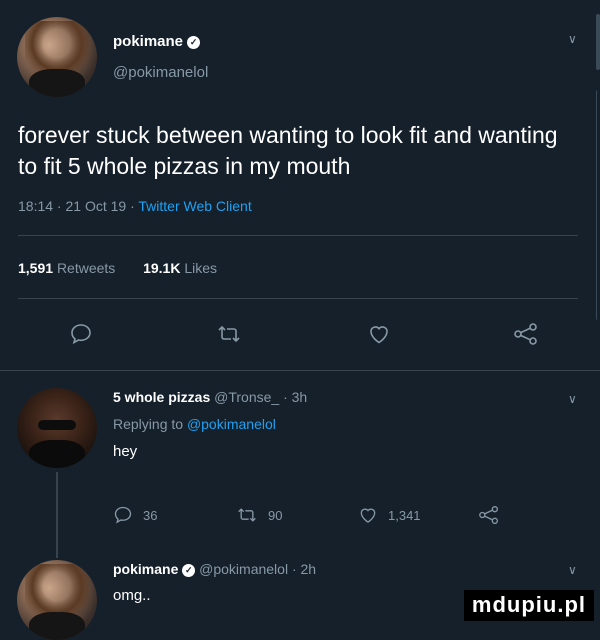  I want to click on retweets-label: Retweets, so click(86, 268).